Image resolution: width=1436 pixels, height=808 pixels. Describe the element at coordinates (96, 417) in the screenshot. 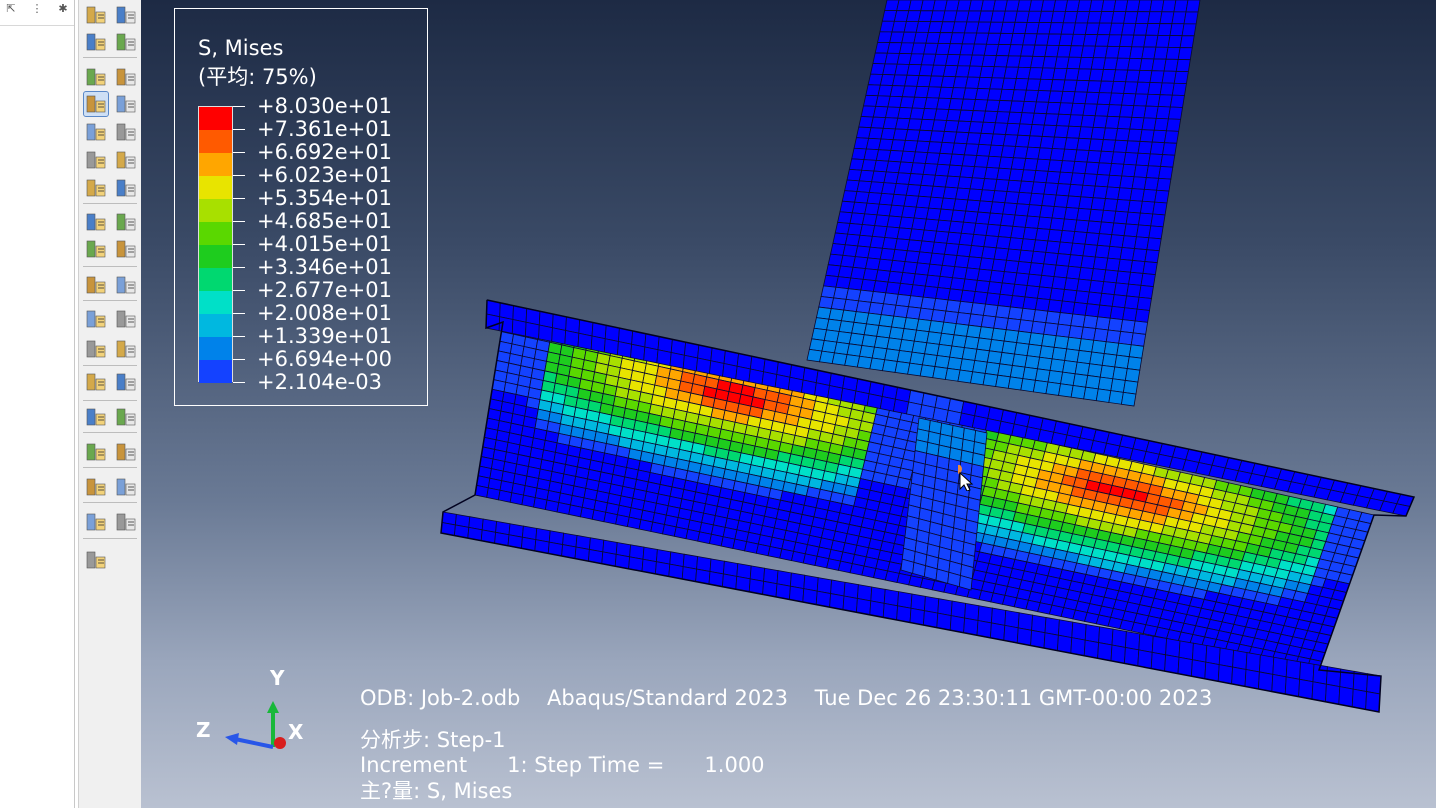

I see `display-group-icon` at that location.